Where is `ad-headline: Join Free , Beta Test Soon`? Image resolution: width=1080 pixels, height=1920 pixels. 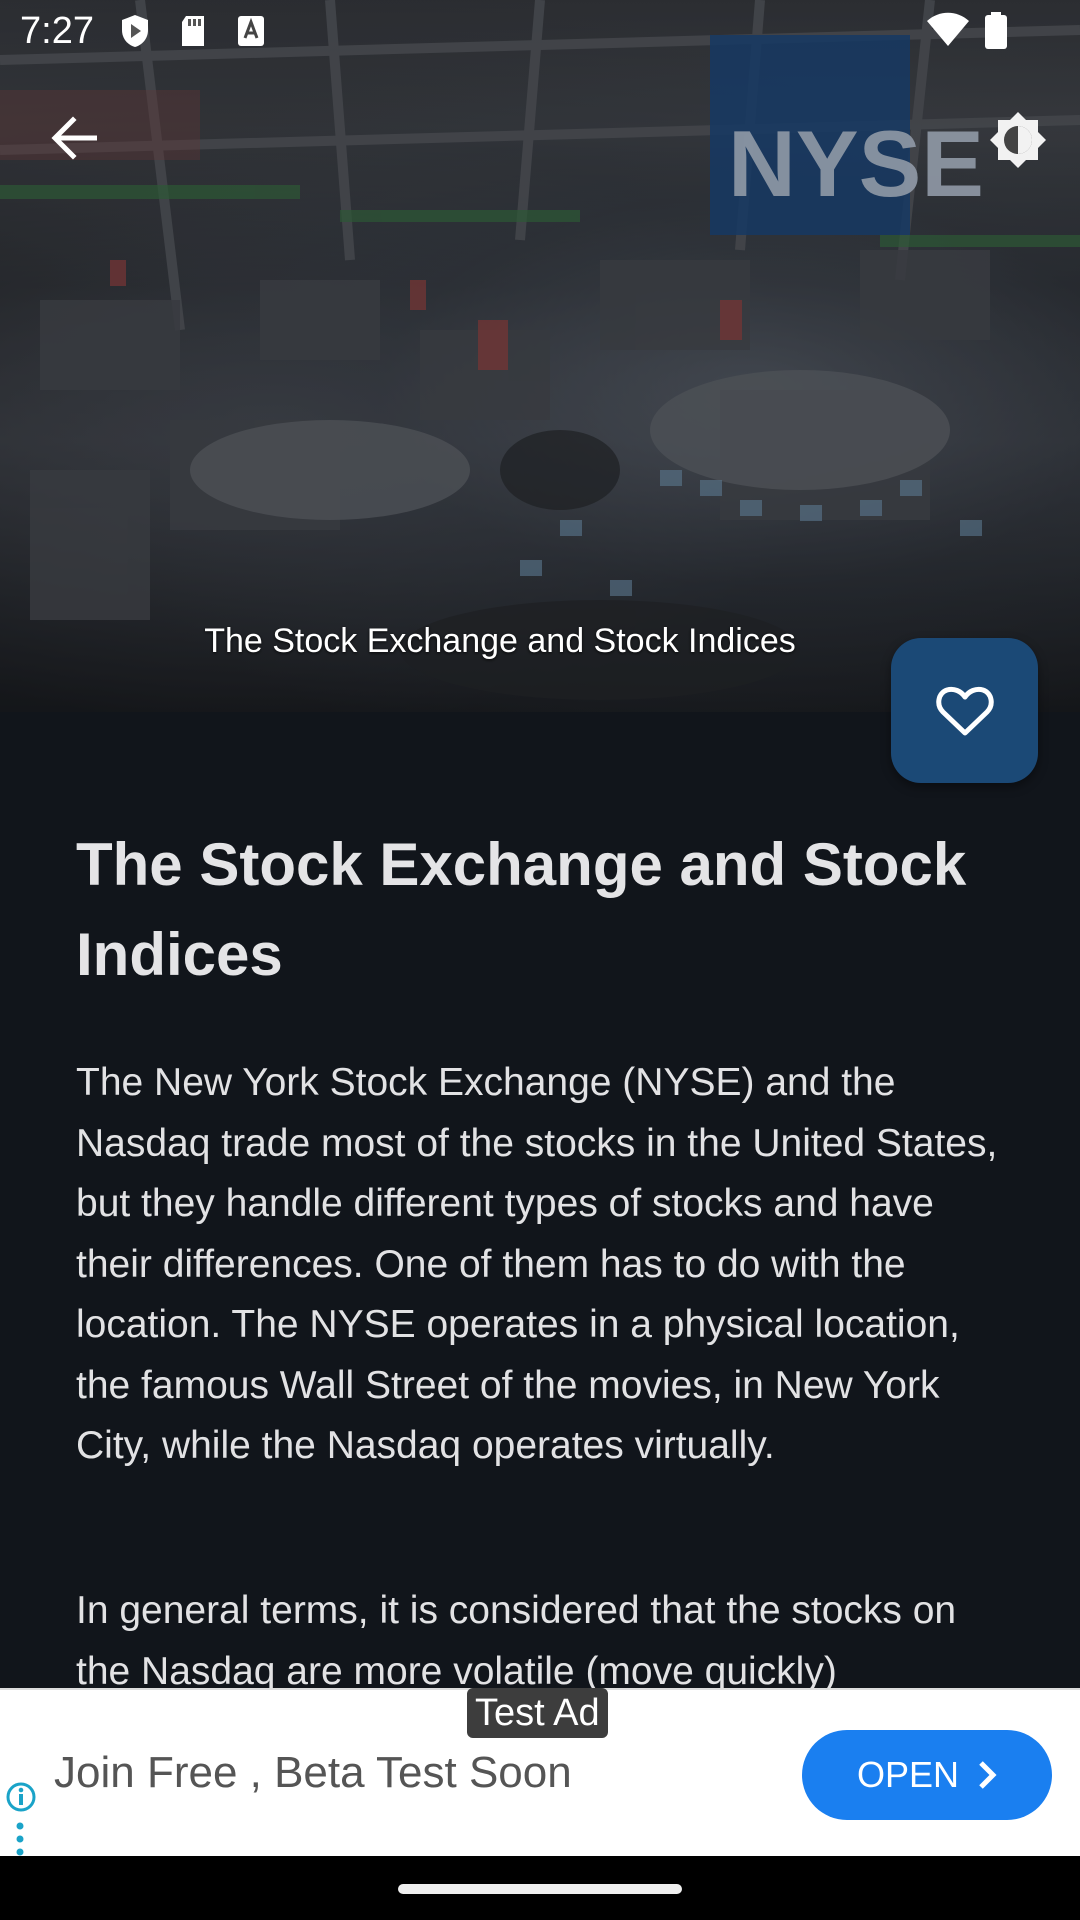
ad-headline: Join Free , Beta Test Soon is located at coordinates (313, 1773).